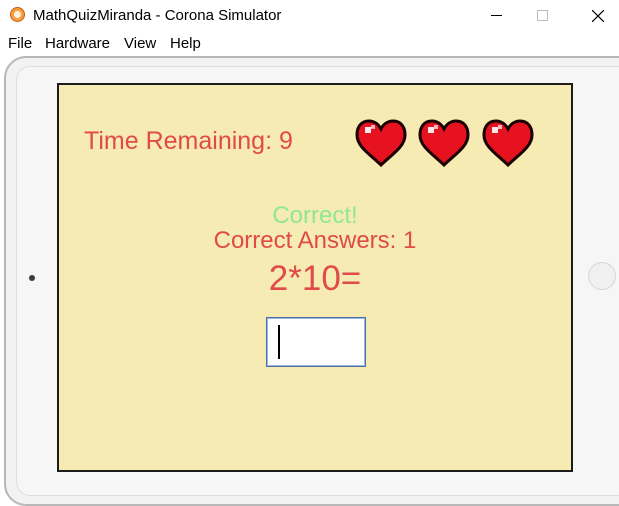 The image size is (619, 506). I want to click on menu-file: File, so click(20, 43).